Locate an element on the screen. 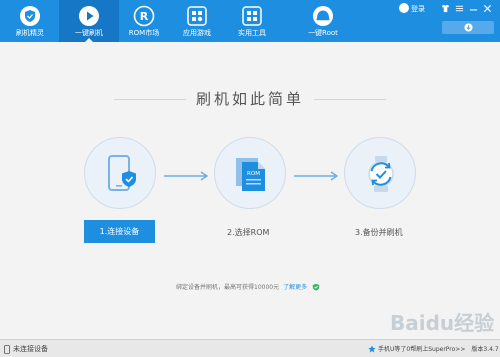 The image size is (500, 357). step-label-backup-flash: 3.备份并刷机 is located at coordinates (379, 232).